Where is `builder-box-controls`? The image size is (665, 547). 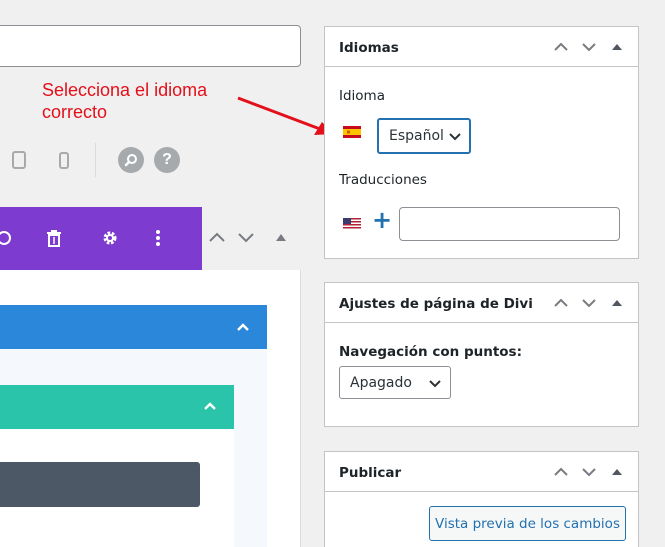
builder-box-controls is located at coordinates (247, 237).